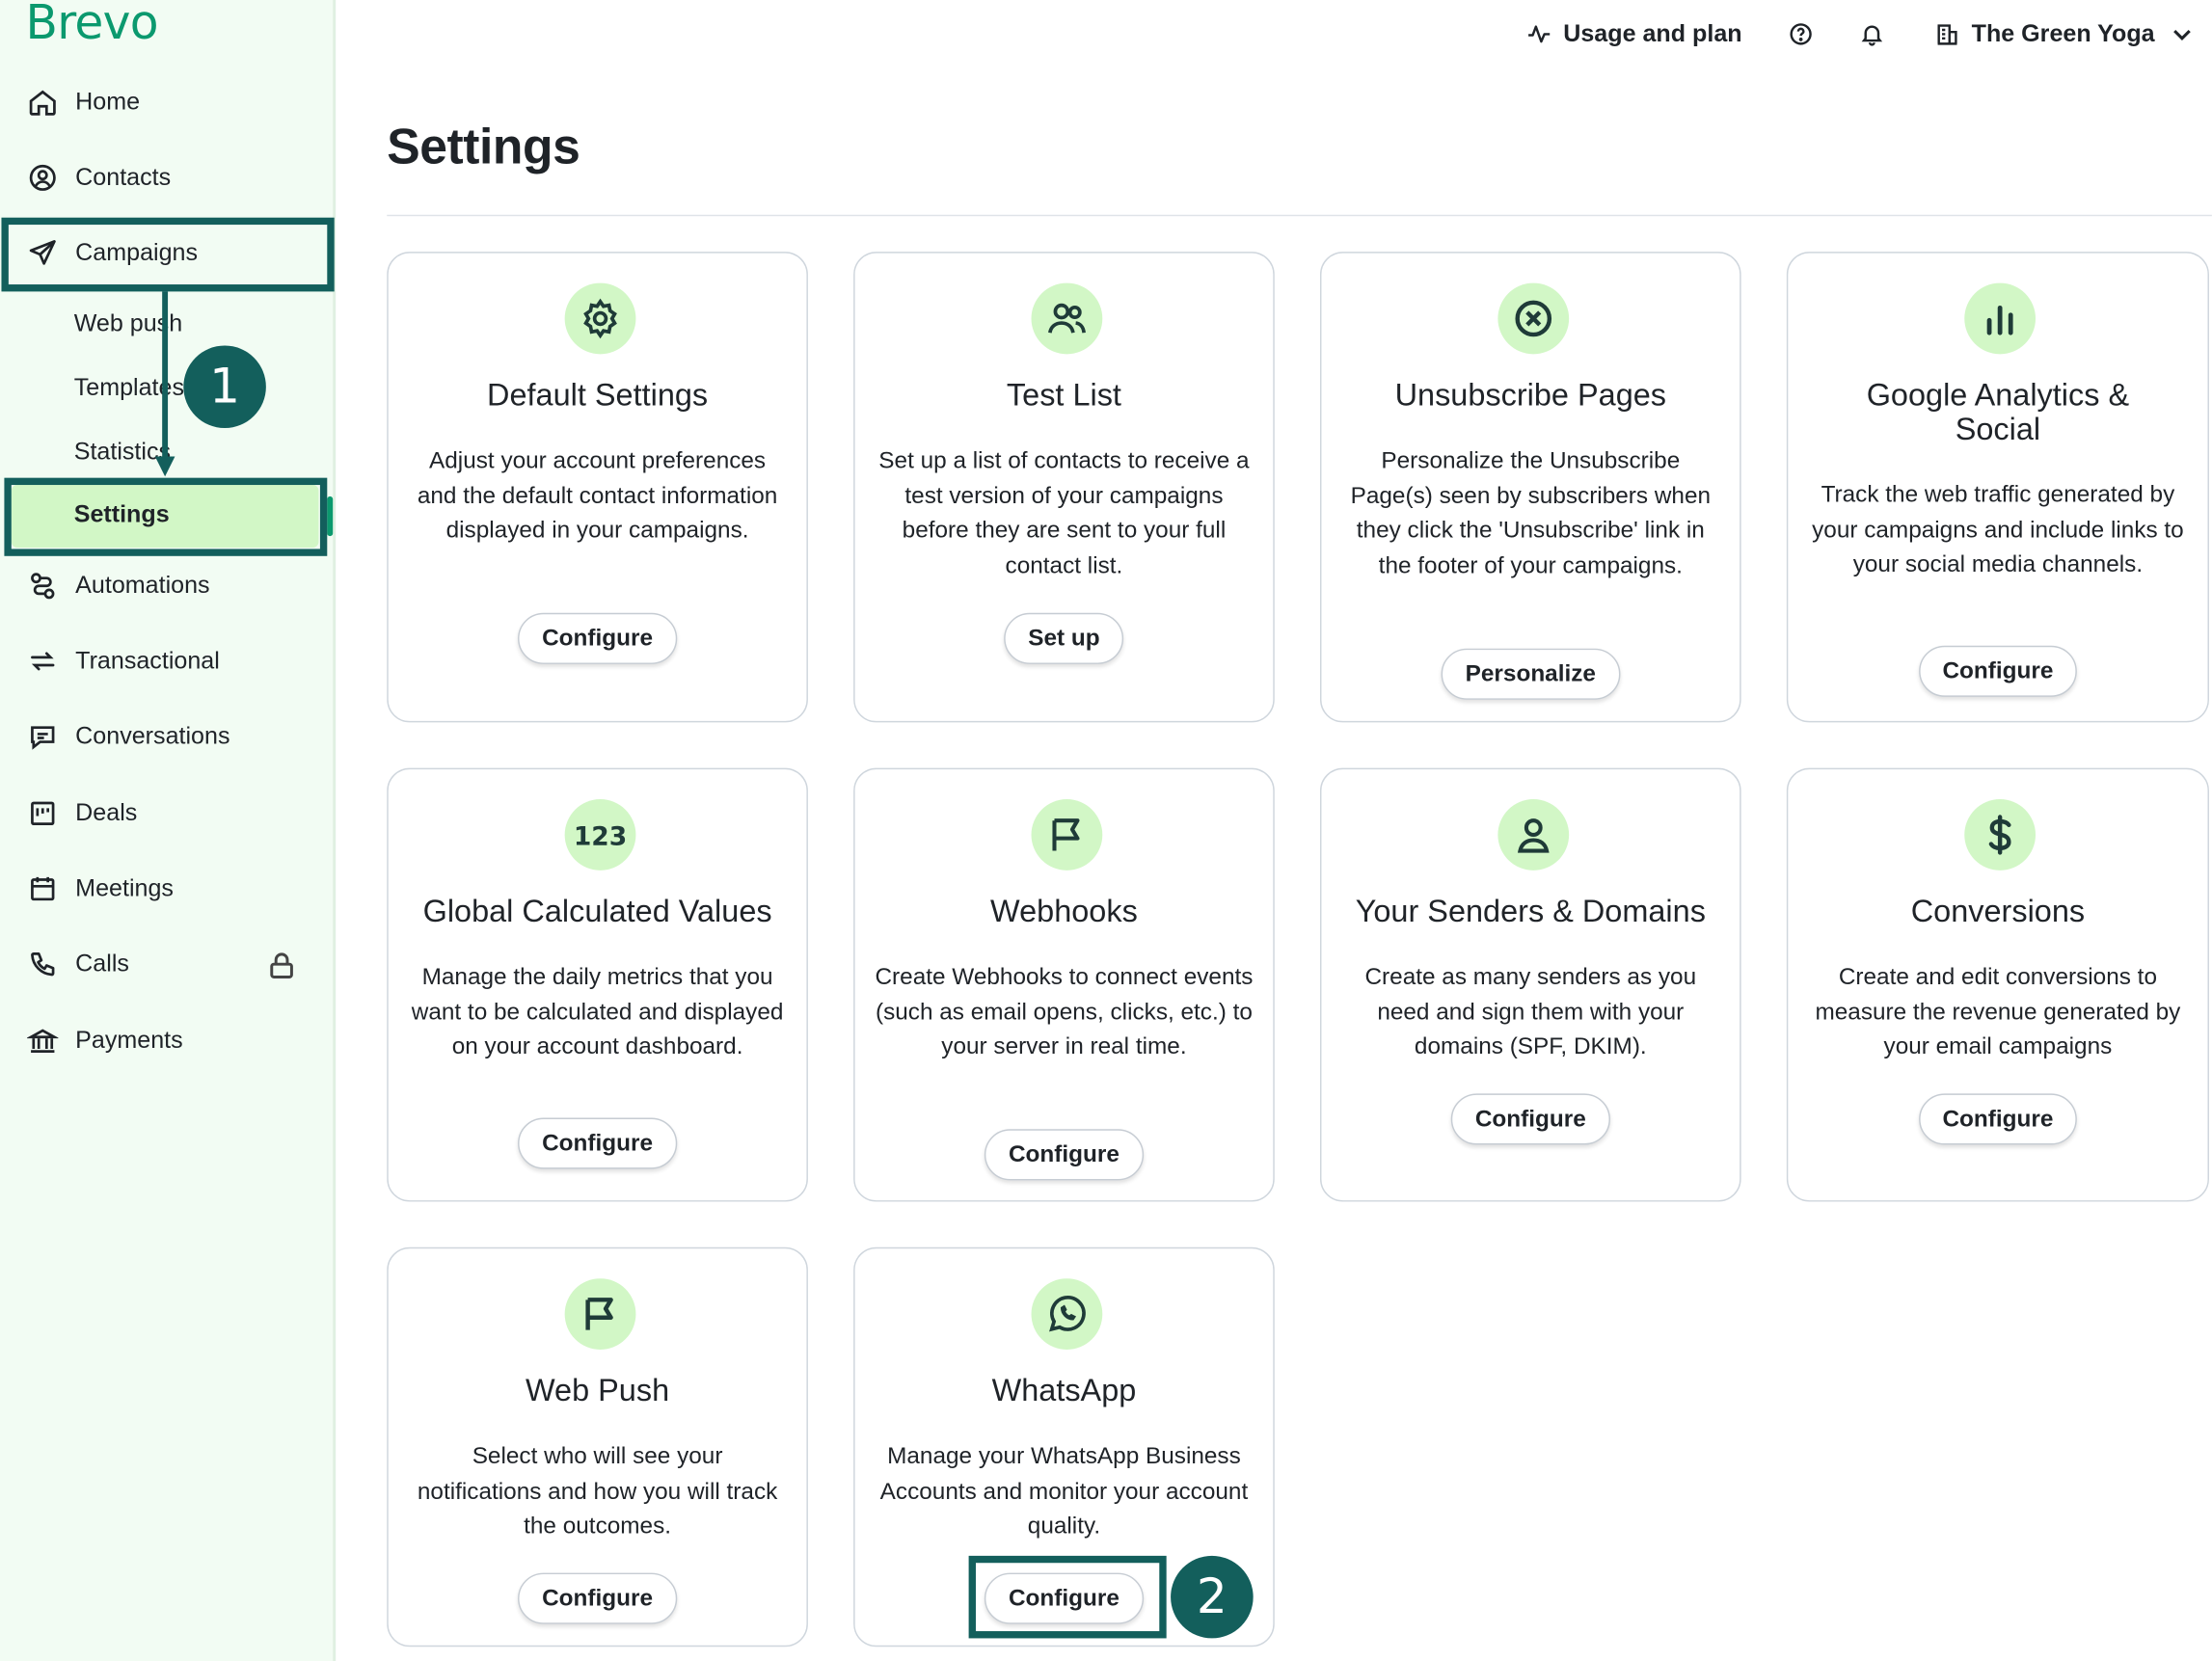 The image size is (2212, 1661). What do you see at coordinates (102, 964) in the screenshot?
I see `sidebar-item-label: Calls` at bounding box center [102, 964].